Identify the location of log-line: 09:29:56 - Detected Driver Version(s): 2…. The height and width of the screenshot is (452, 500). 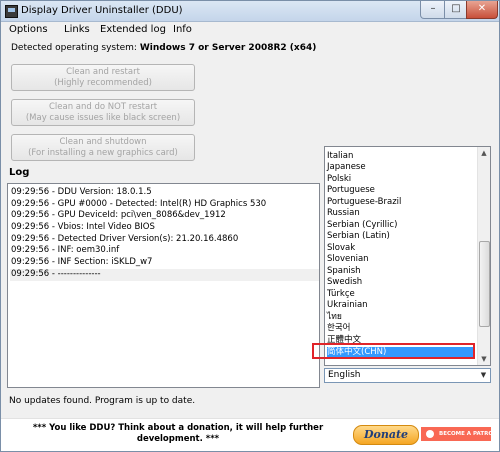
(164, 240).